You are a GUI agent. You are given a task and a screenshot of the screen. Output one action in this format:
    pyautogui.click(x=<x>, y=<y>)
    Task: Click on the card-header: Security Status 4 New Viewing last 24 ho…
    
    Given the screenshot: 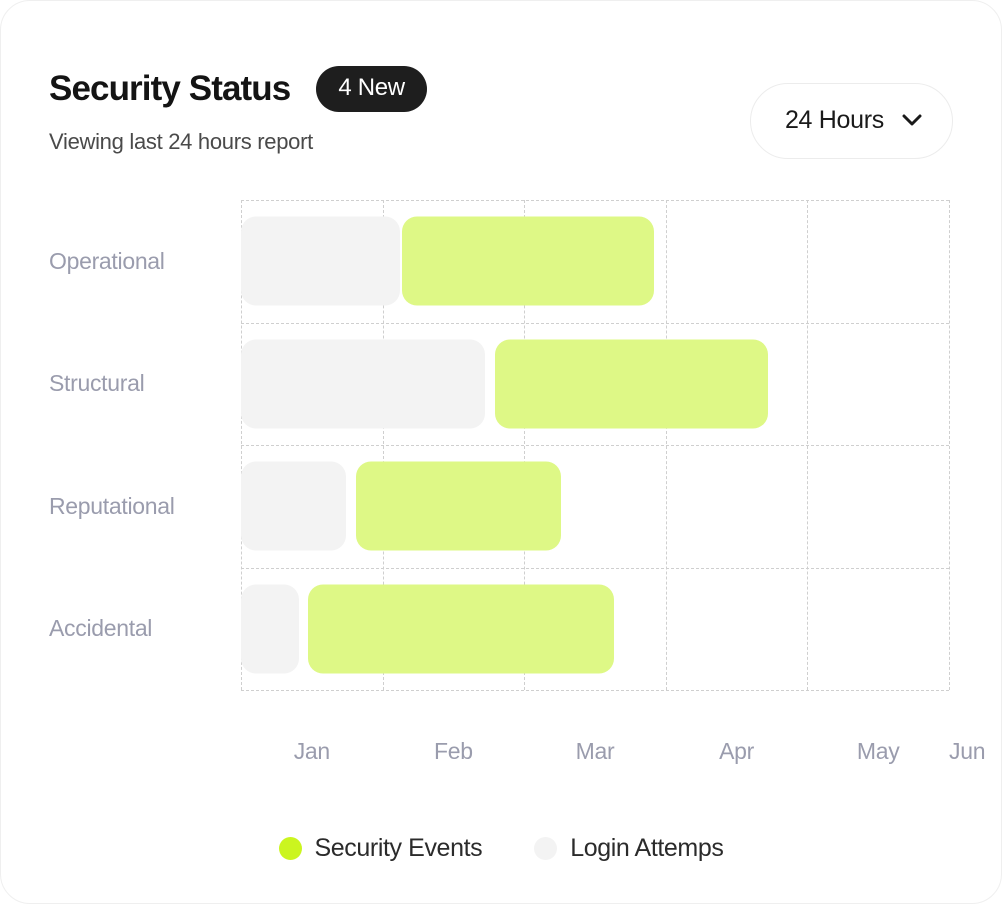 What is the action you would take?
    pyautogui.click(x=501, y=118)
    